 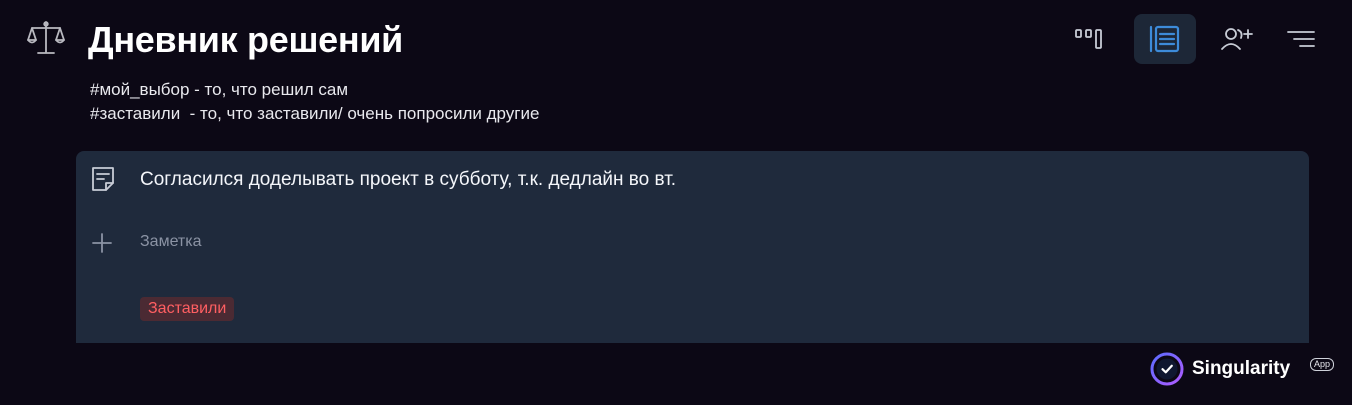 I want to click on view-toolbar, so click(x=1198, y=40).